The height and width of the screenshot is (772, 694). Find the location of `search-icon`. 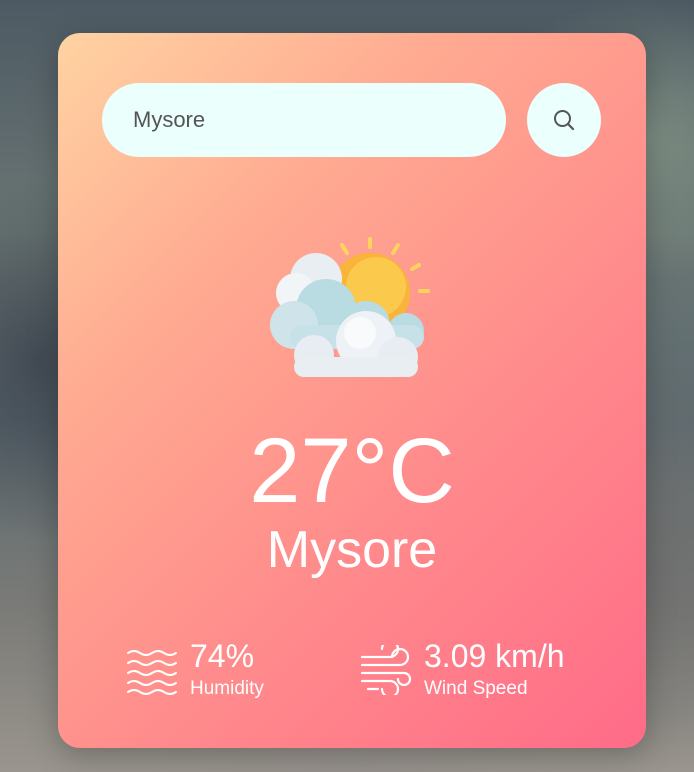

search-icon is located at coordinates (564, 120).